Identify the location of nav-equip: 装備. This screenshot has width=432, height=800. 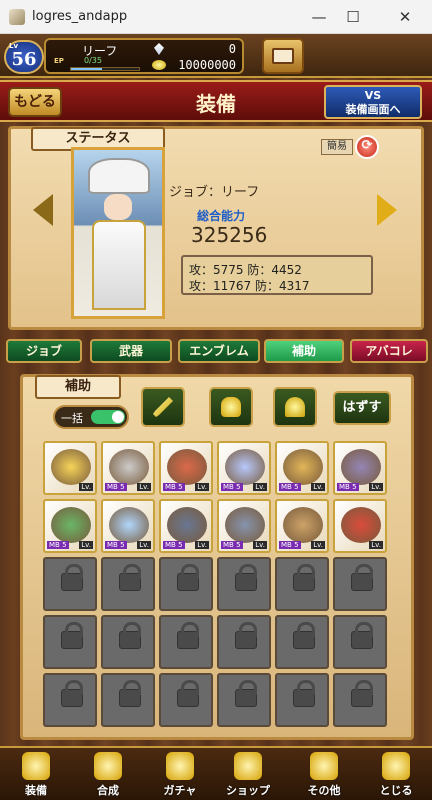
(36, 776).